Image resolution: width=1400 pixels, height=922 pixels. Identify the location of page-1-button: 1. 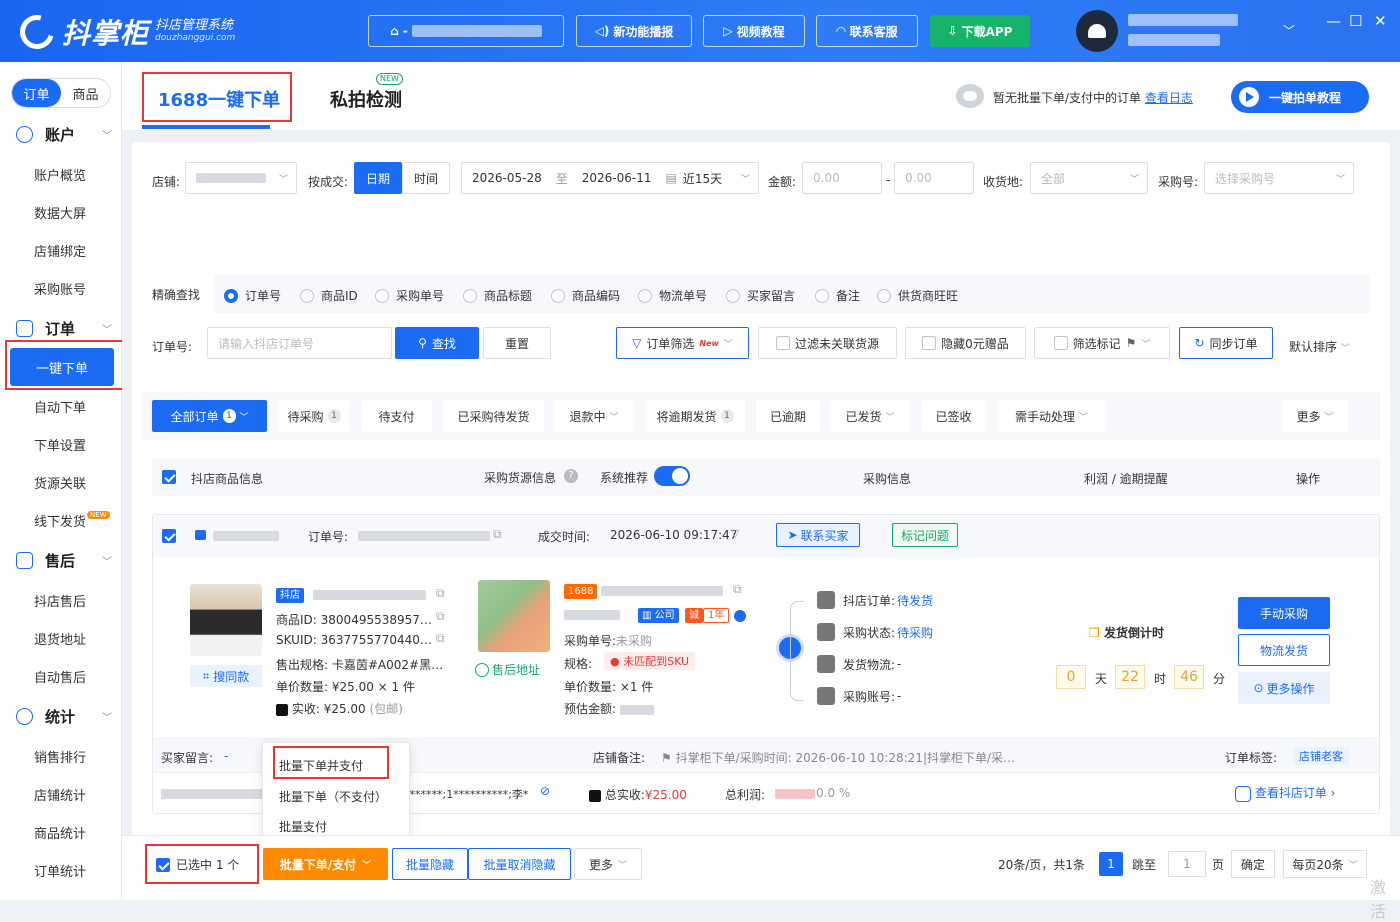
(1111, 864).